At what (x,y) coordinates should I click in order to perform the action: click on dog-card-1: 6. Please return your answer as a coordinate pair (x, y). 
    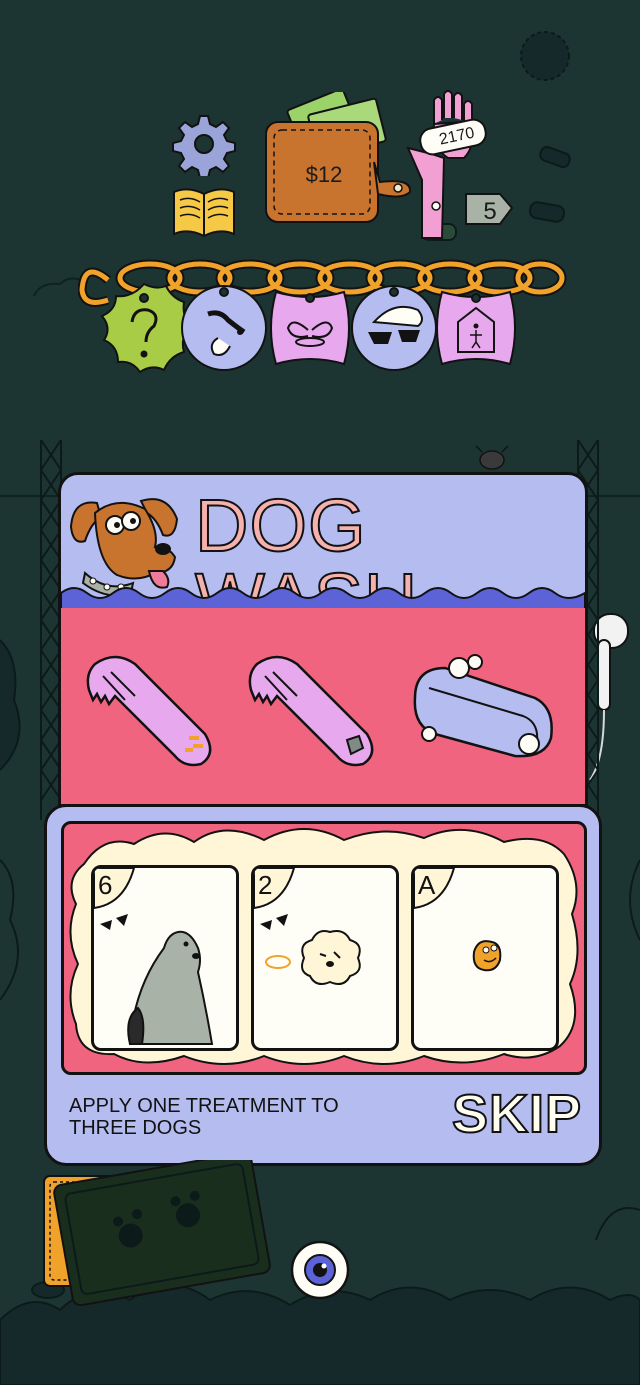
    Looking at the image, I should click on (165, 958).